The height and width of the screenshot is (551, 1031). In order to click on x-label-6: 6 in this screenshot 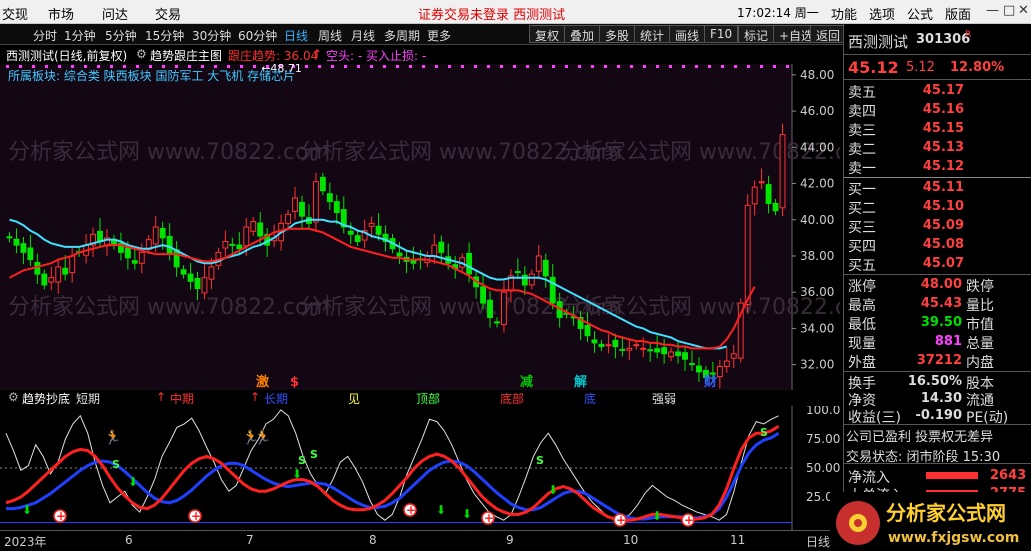, I will do `click(129, 540)`.